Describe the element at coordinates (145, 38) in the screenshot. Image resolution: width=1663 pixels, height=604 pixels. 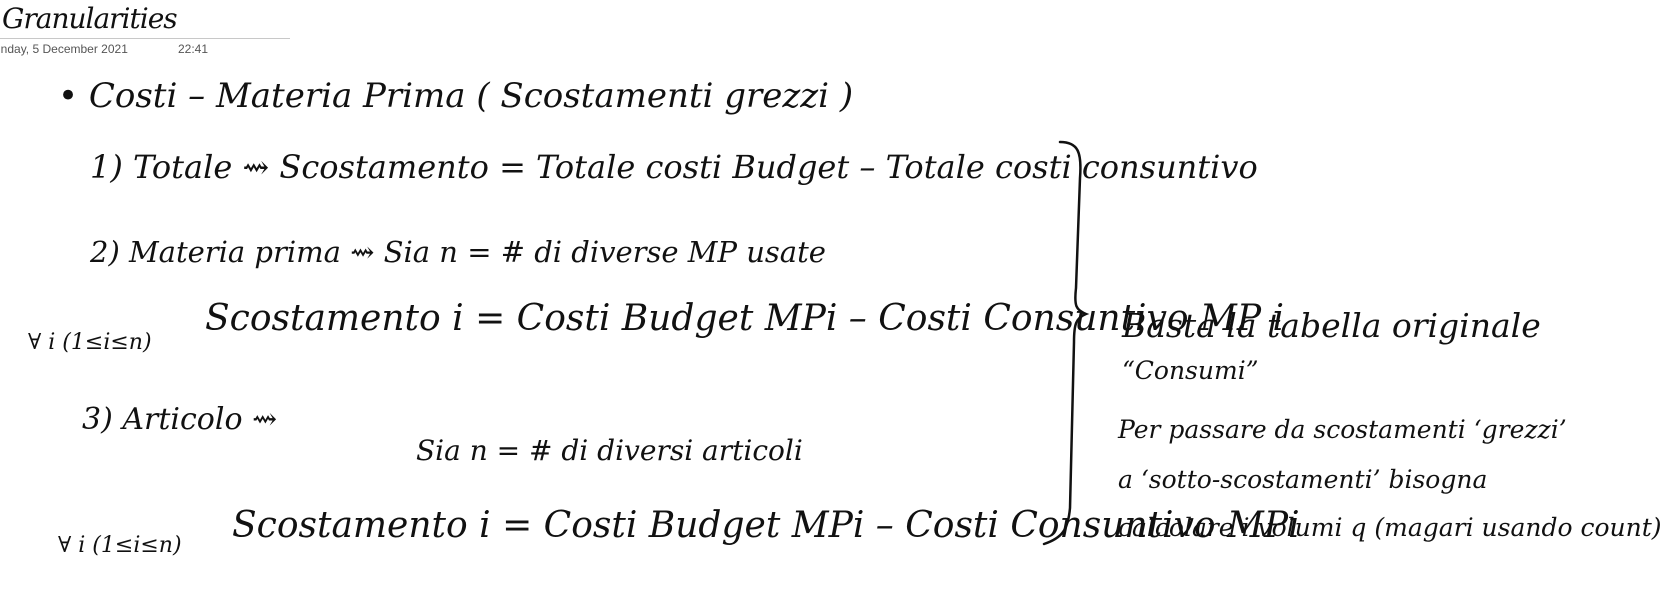
I see `title-divider` at that location.